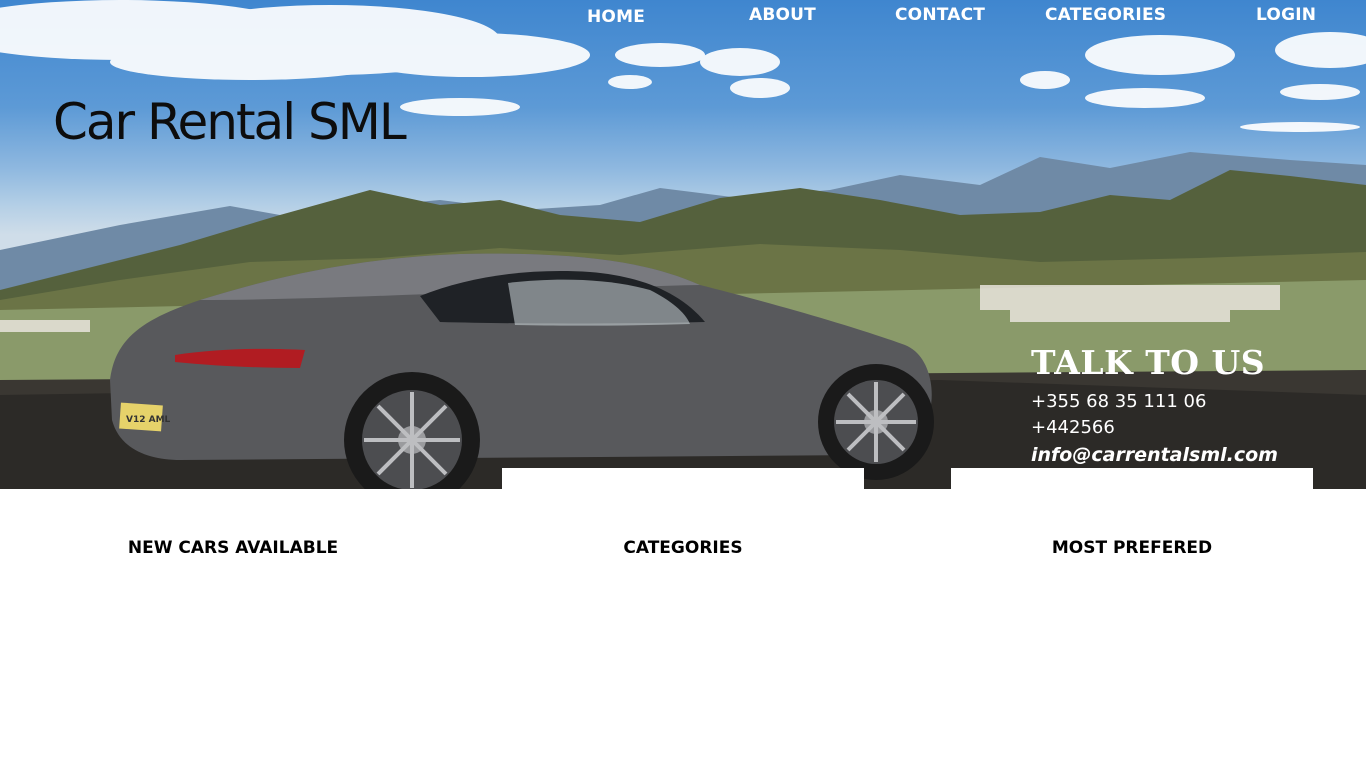  Describe the element at coordinates (1286, 15) in the screenshot. I see `nav-login-link: LOGIN` at that location.